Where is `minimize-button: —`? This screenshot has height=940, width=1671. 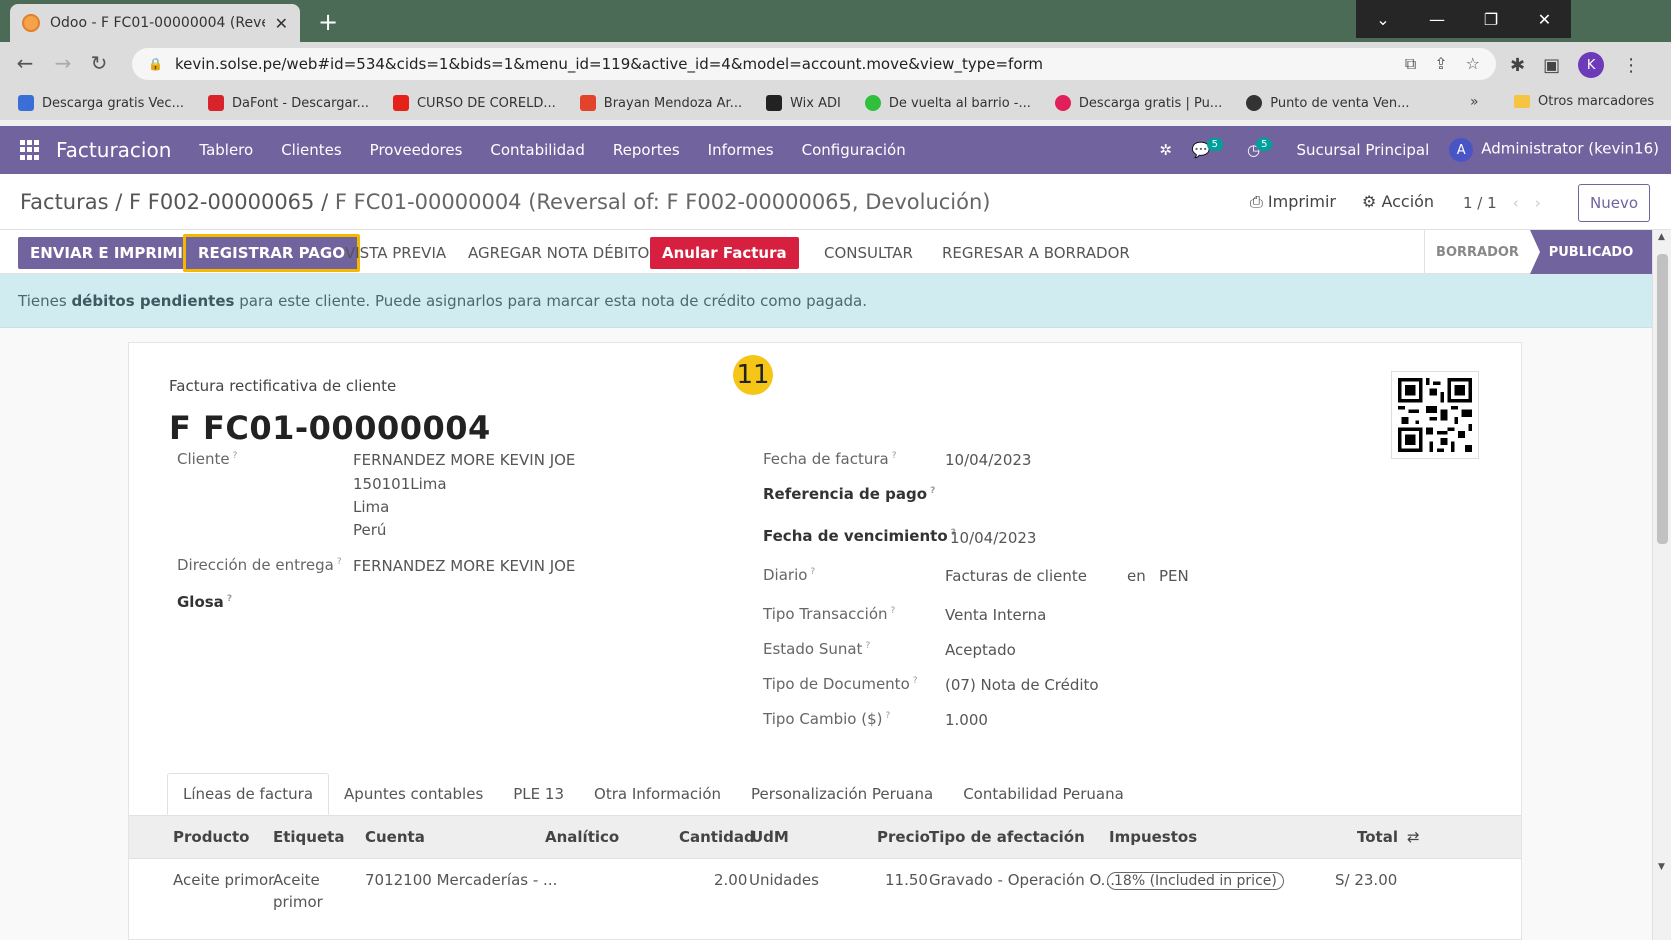
minimize-button: — is located at coordinates (1437, 19).